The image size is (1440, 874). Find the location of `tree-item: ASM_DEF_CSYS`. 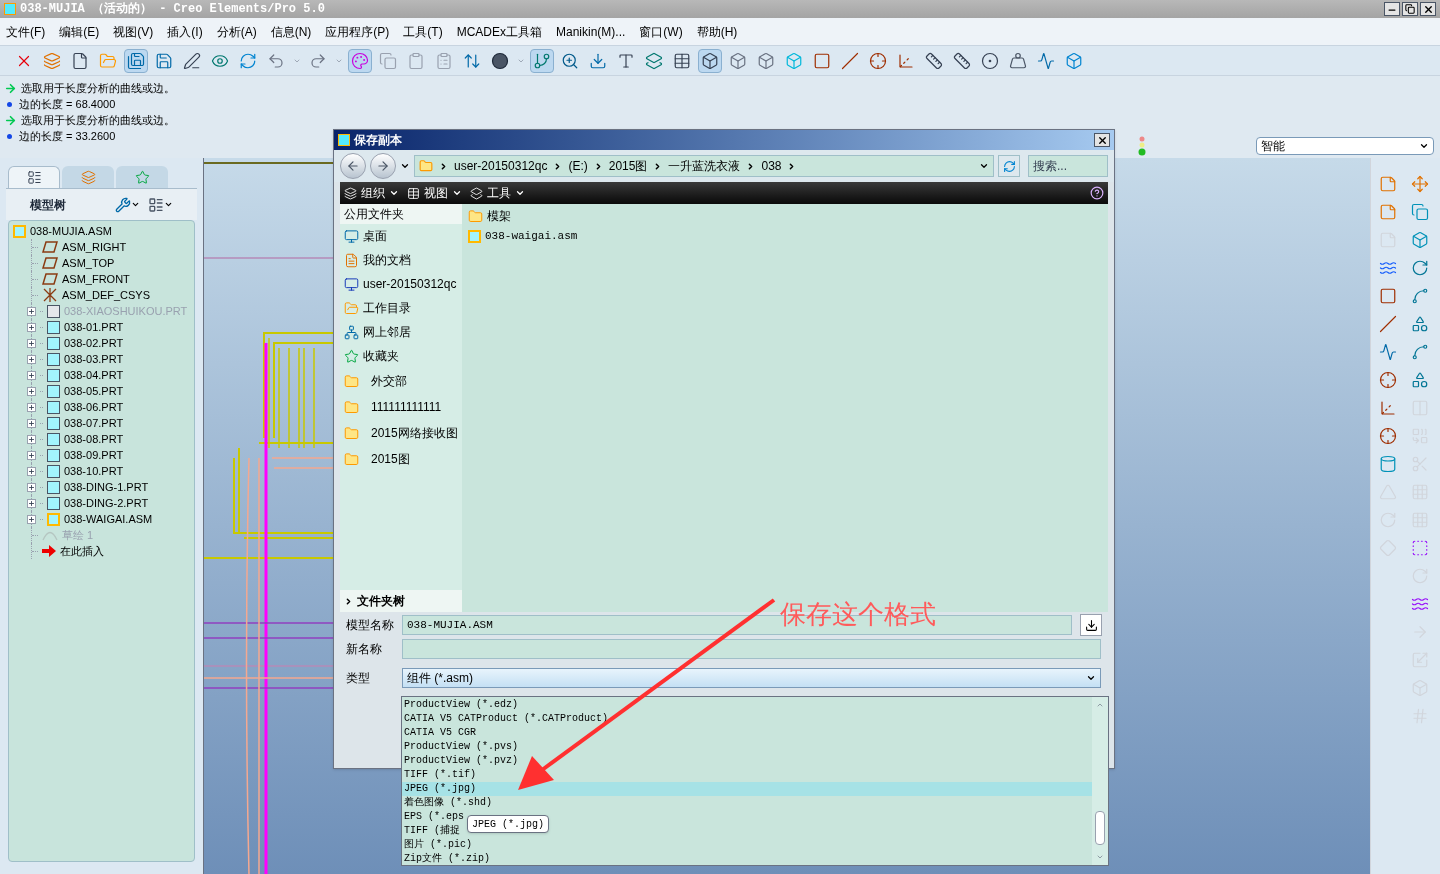

tree-item: ASM_DEF_CSYS is located at coordinates (106, 295).